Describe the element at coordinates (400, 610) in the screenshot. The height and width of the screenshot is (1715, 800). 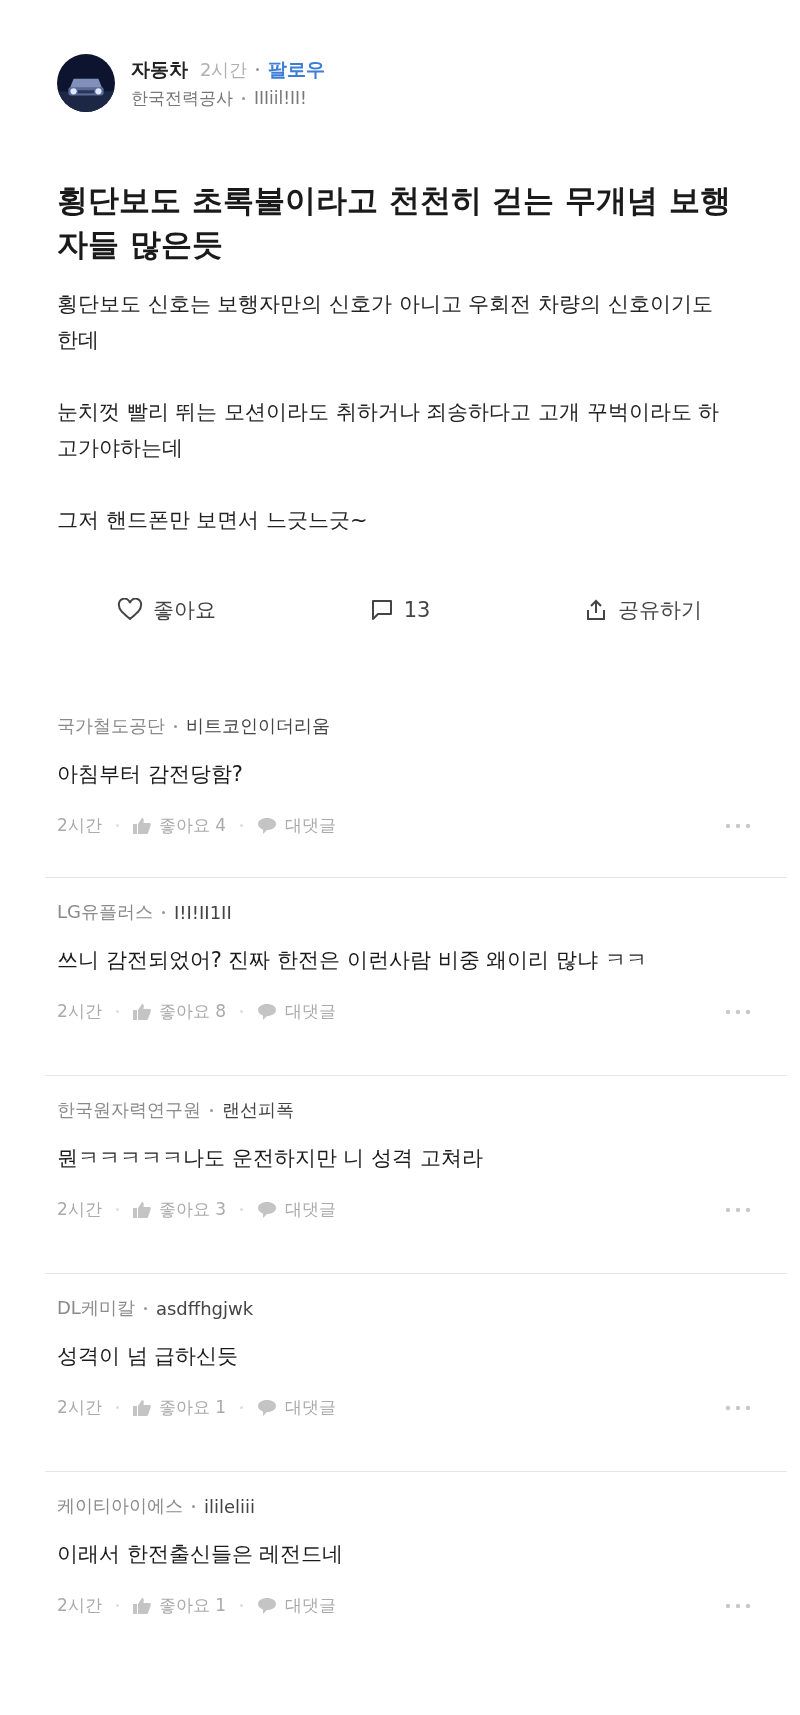
I see `comment-count-button: 13` at that location.